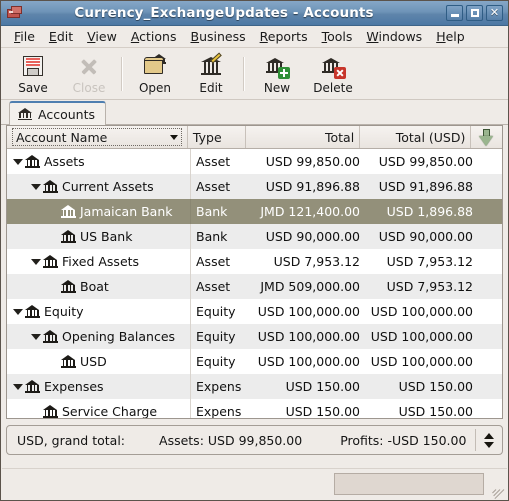 The height and width of the screenshot is (501, 509). What do you see at coordinates (254, 361) in the screenshot?
I see `table-row: USD Equity USD 100,000.00 USD 100,000.00` at bounding box center [254, 361].